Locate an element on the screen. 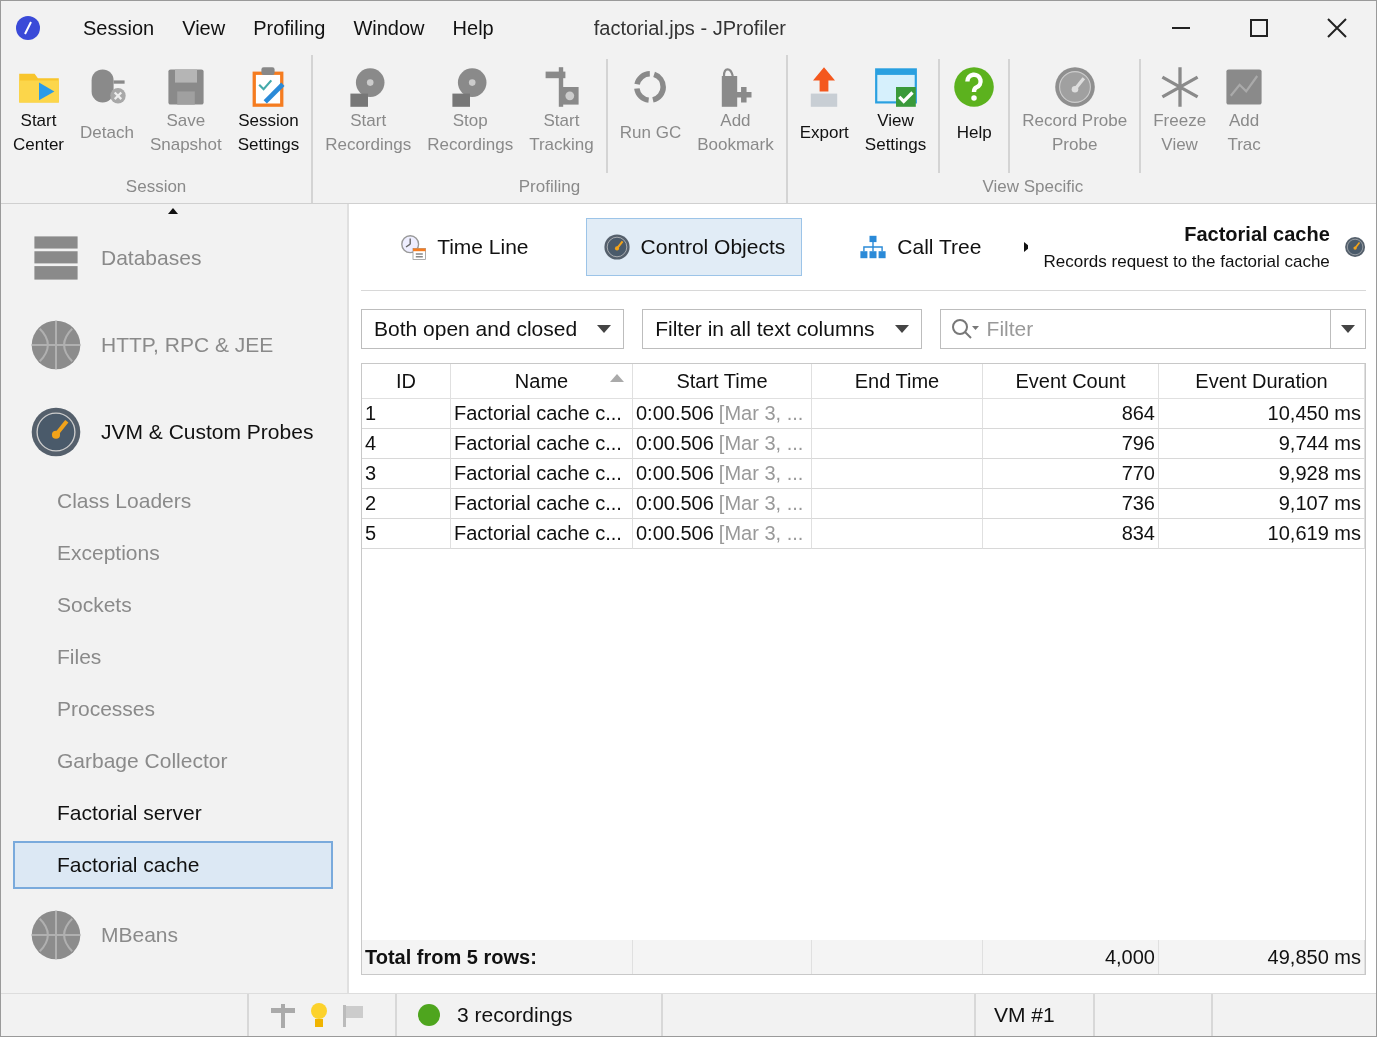  table-cell: 10,450 ms is located at coordinates (1262, 414).